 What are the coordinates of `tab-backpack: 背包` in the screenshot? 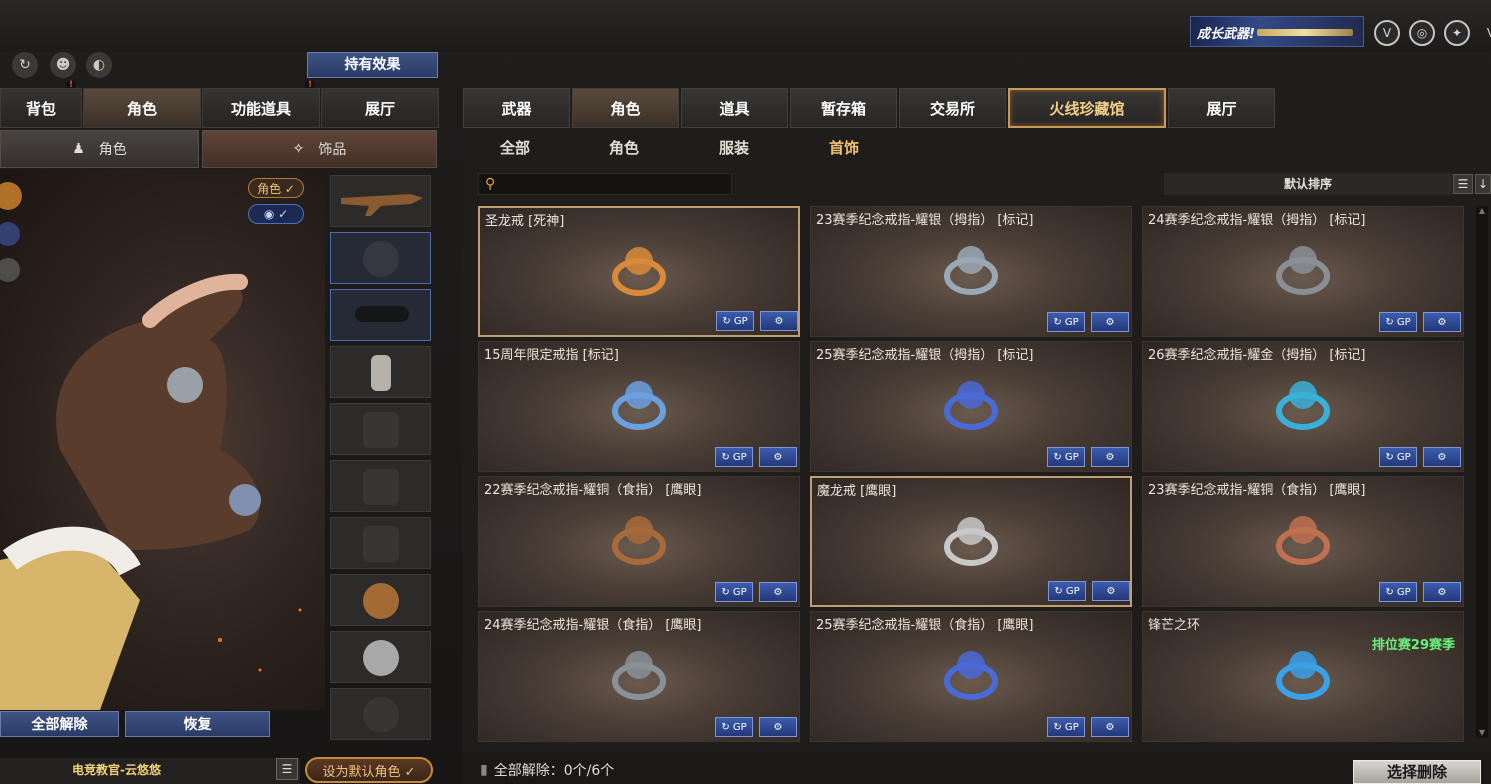 It's located at (41, 108).